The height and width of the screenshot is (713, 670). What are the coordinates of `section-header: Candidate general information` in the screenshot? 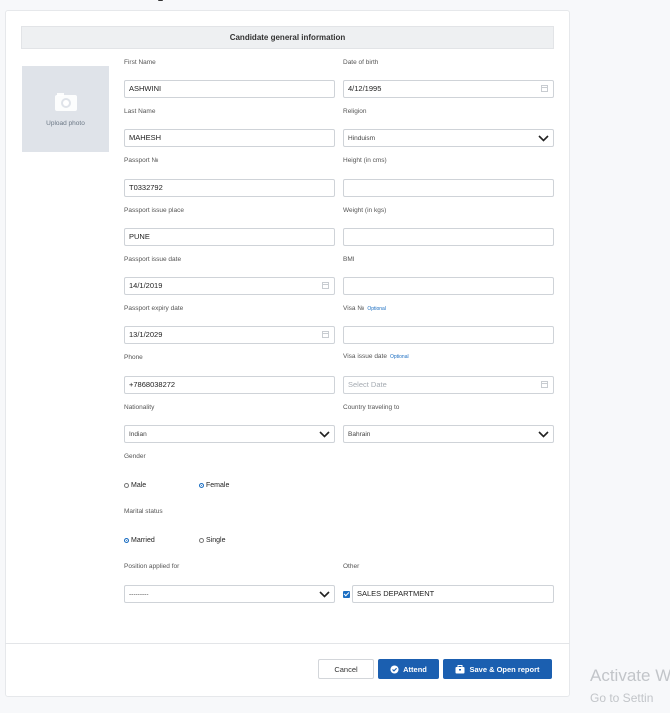 It's located at (287, 37).